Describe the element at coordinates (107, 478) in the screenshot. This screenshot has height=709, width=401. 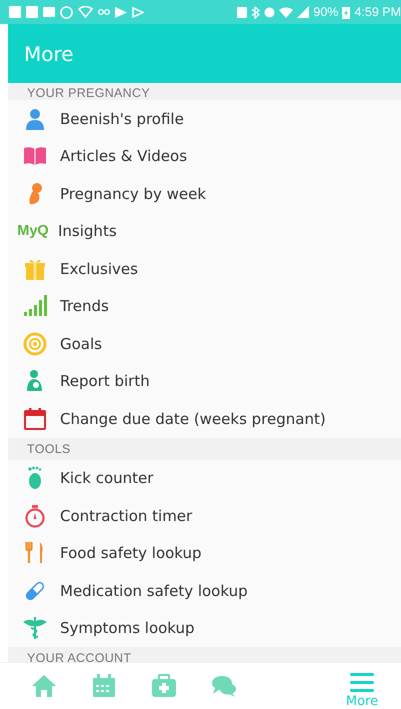
I see `menu-item-label: Kick counter` at that location.